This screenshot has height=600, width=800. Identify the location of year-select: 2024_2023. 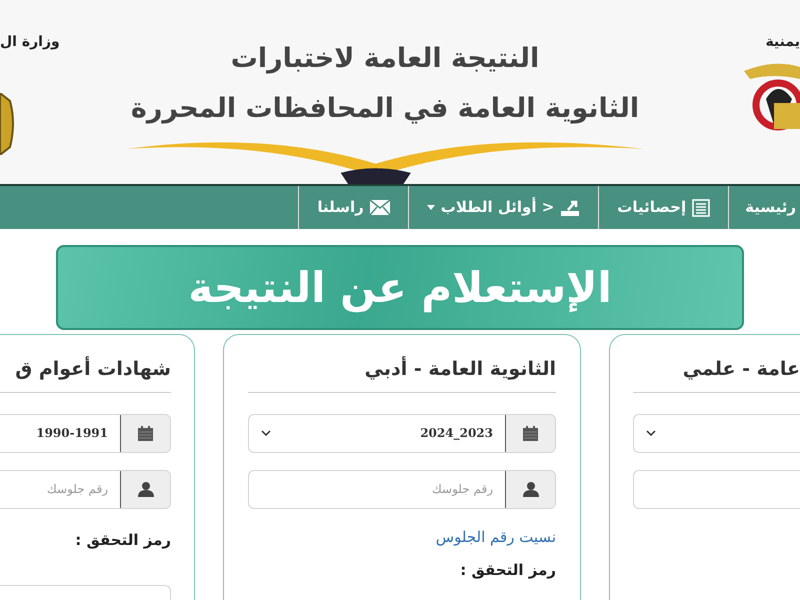
(402, 433).